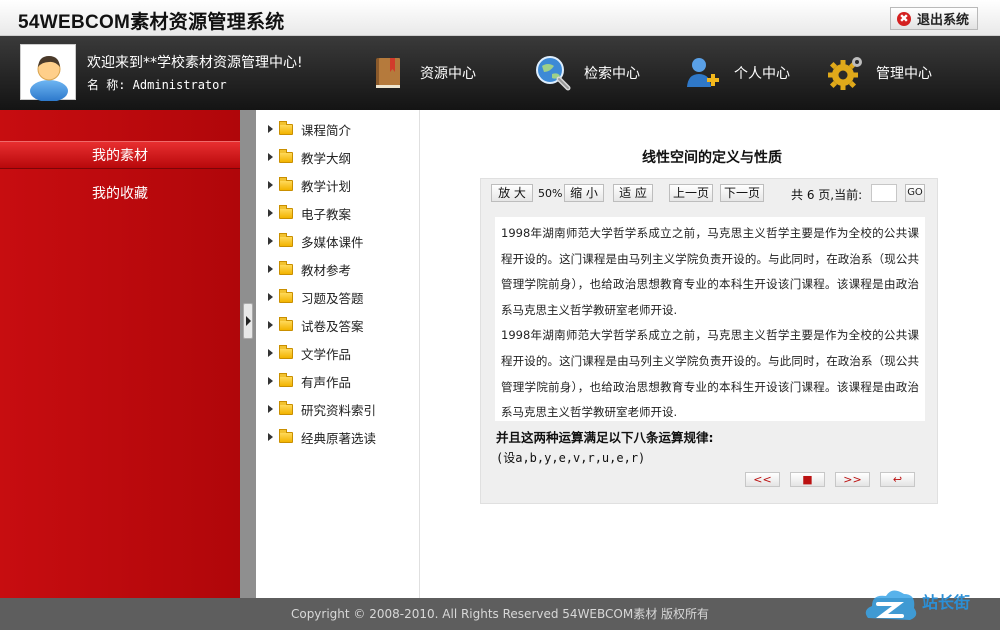 Image resolution: width=1000 pixels, height=630 pixels. Describe the element at coordinates (448, 74) in the screenshot. I see `nav-label: 资源中心` at that location.